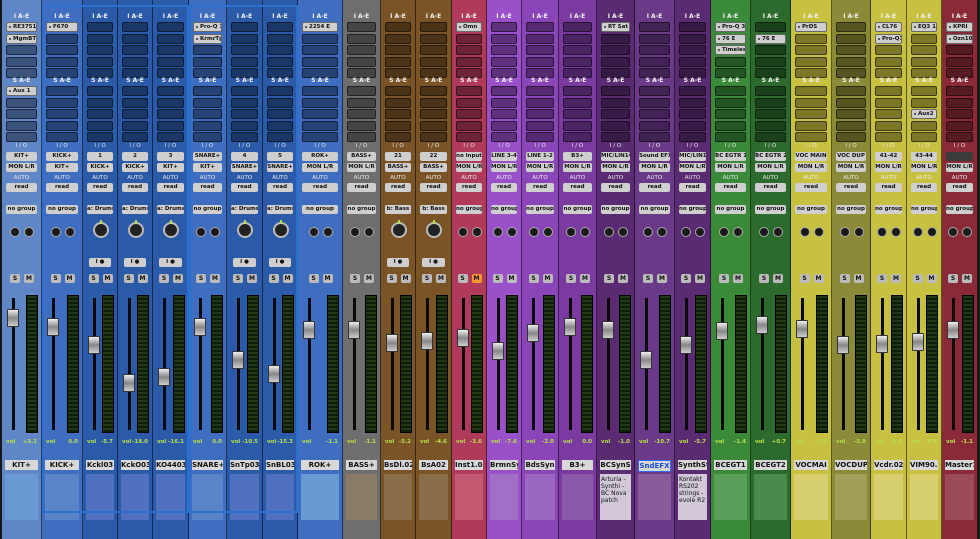  Describe the element at coordinates (244, 465) in the screenshot. I see `track-name: SnTp03` at that location.